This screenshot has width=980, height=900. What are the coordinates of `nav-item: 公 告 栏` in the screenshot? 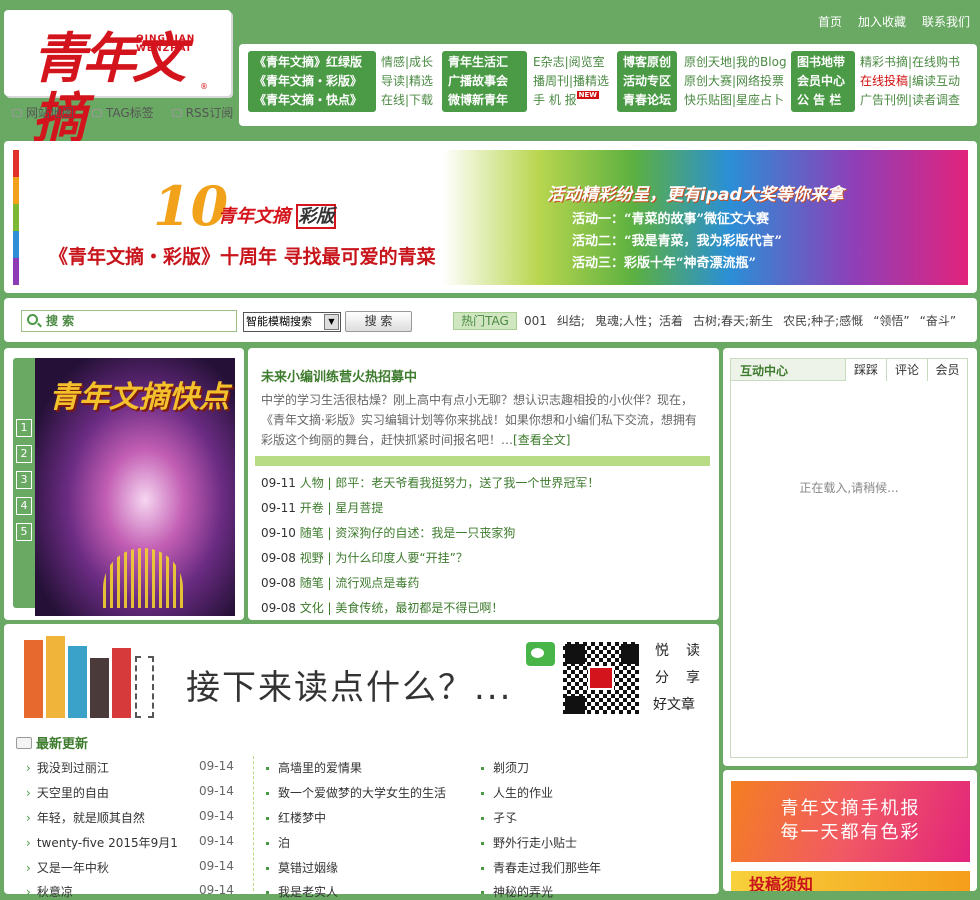 It's located at (823, 100).